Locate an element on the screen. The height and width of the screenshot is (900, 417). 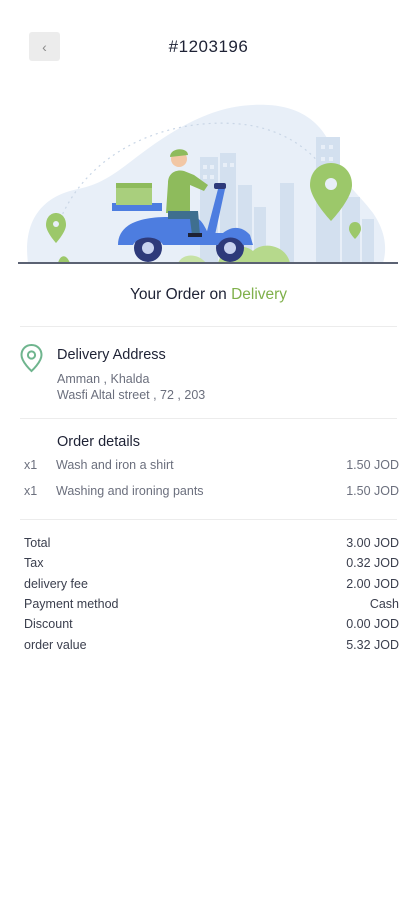
summary-row-order-value: order value 5.32 JOD is located at coordinates (208, 646).